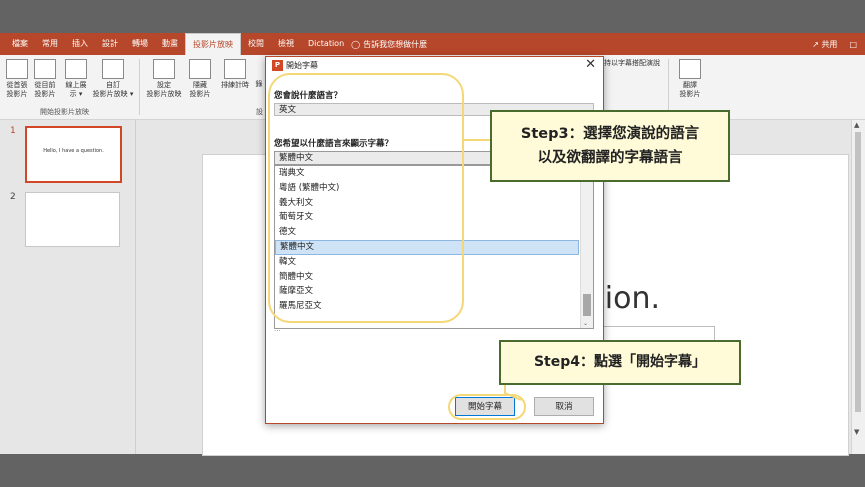 Image resolution: width=865 pixels, height=487 pixels. I want to click on hide-slide-label: 隱藏 投影片, so click(200, 89).